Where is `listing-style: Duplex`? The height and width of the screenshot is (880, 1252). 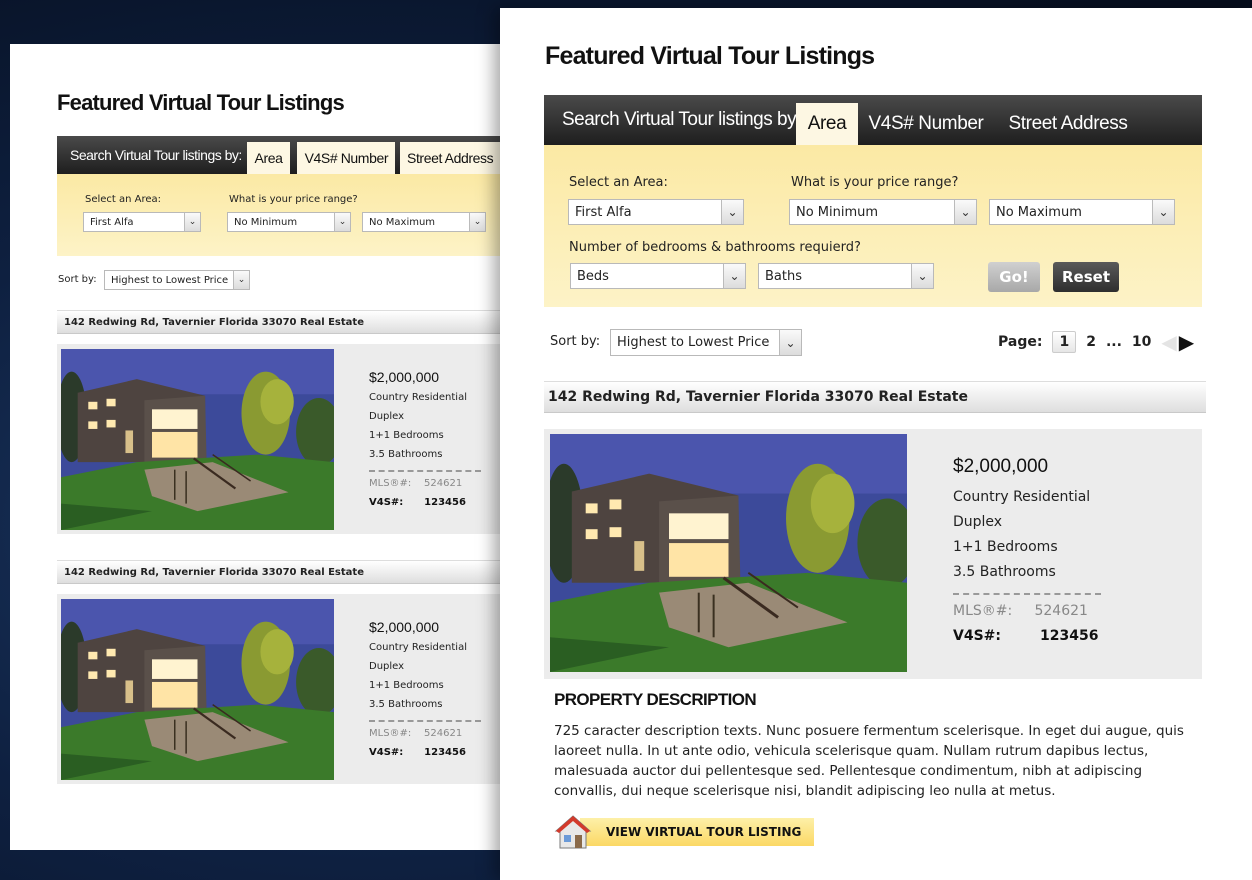 listing-style: Duplex is located at coordinates (978, 522).